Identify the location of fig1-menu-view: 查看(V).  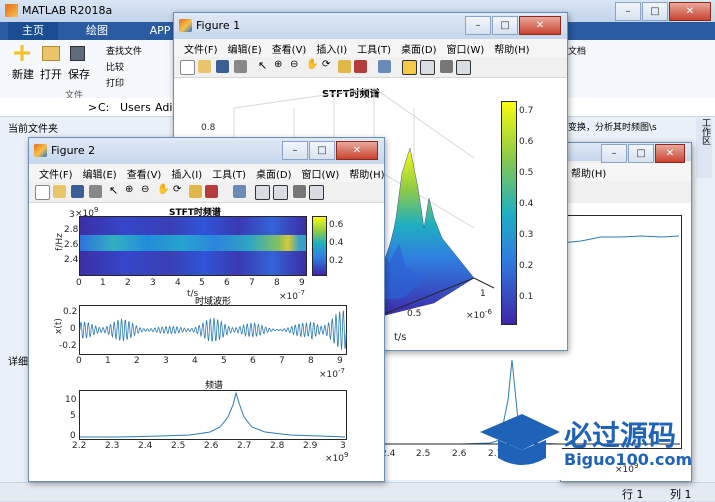
(289, 48).